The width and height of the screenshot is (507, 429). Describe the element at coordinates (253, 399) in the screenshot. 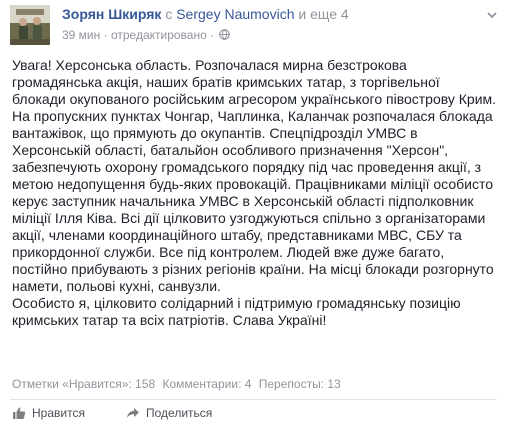

I see `actions-divider` at that location.